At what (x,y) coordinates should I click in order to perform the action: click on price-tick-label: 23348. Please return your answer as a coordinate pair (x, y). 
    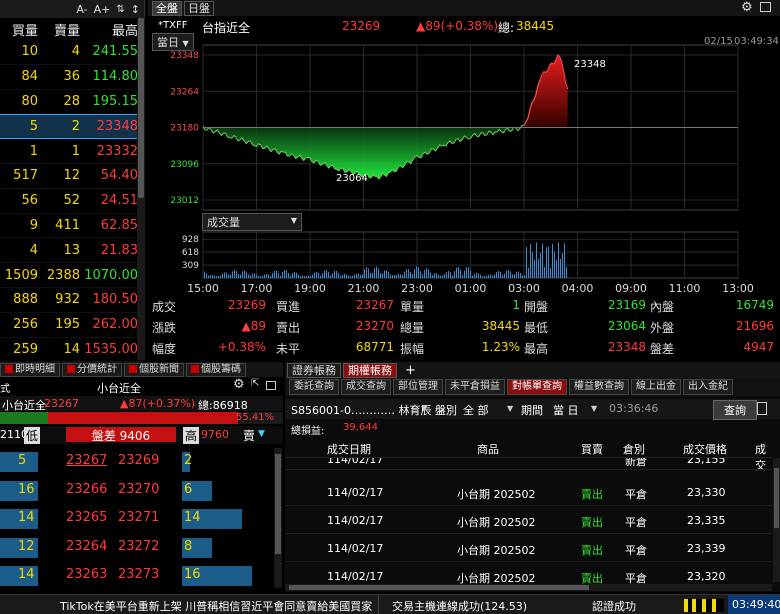
    Looking at the image, I should click on (184, 56).